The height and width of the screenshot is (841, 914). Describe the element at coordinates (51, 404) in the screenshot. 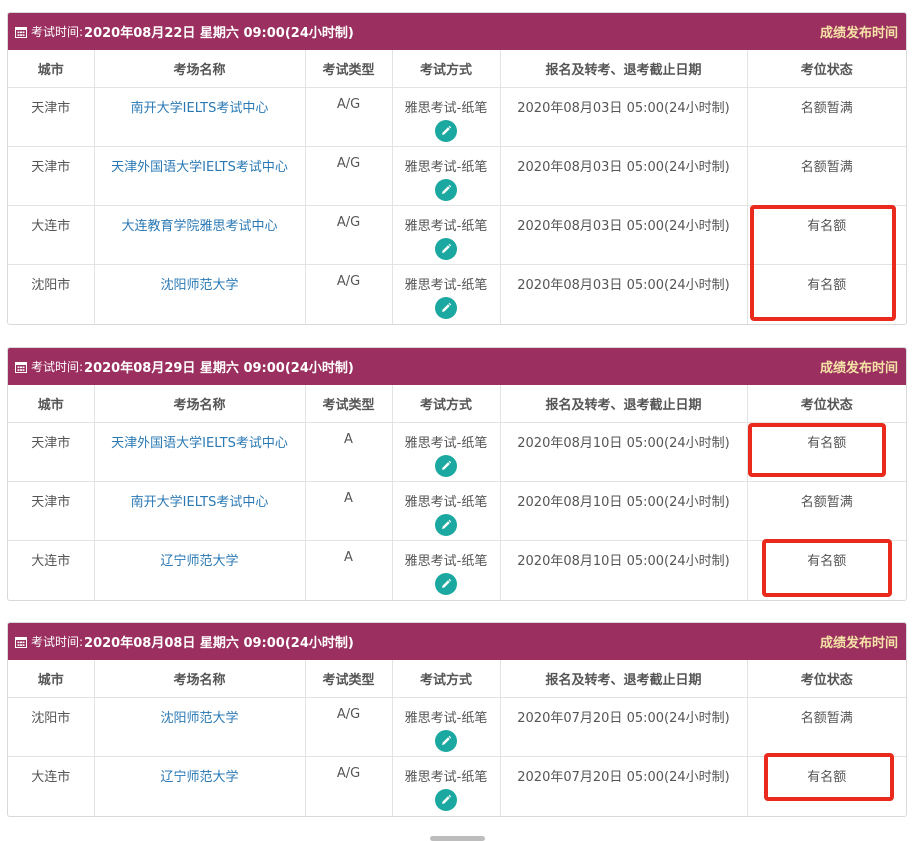

I see `col-city: 城市` at that location.